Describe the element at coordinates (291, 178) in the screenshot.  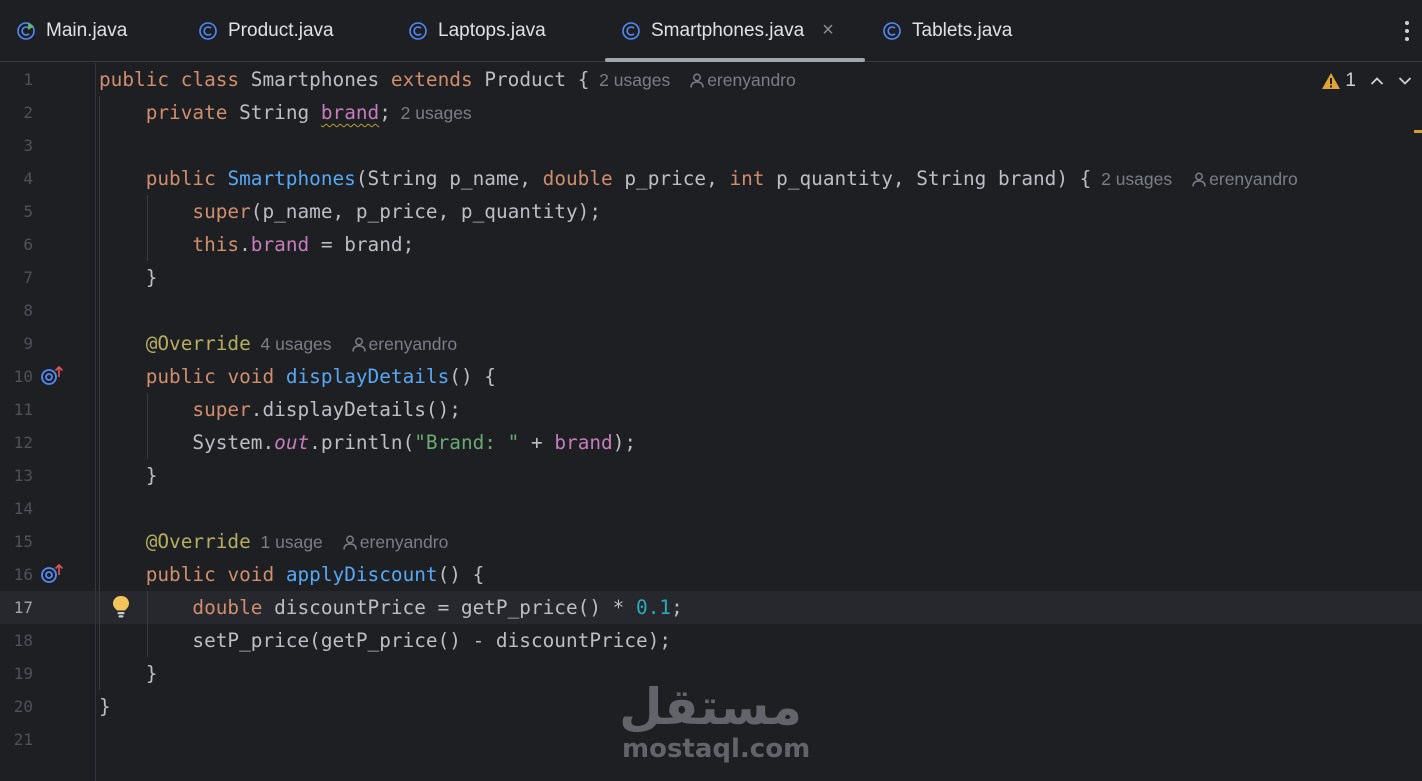
I see `constructor-name: Smartphones` at that location.